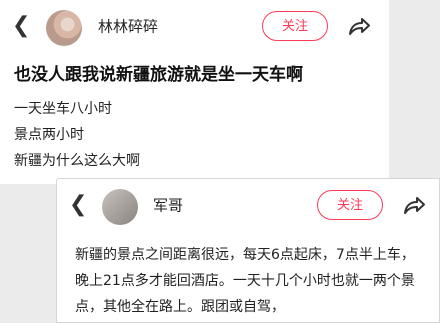 The image size is (440, 323). Describe the element at coordinates (248, 205) in the screenshot. I see `post-header-2: ❮ 军哥 关注` at that location.